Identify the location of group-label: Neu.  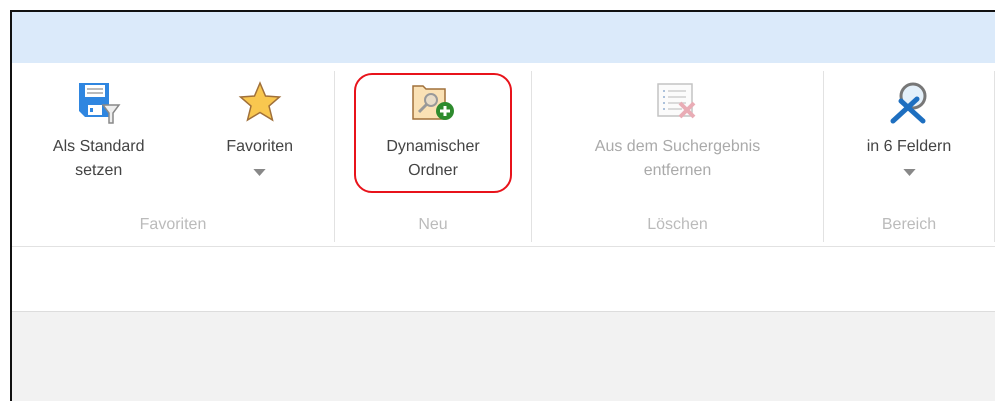
(433, 225).